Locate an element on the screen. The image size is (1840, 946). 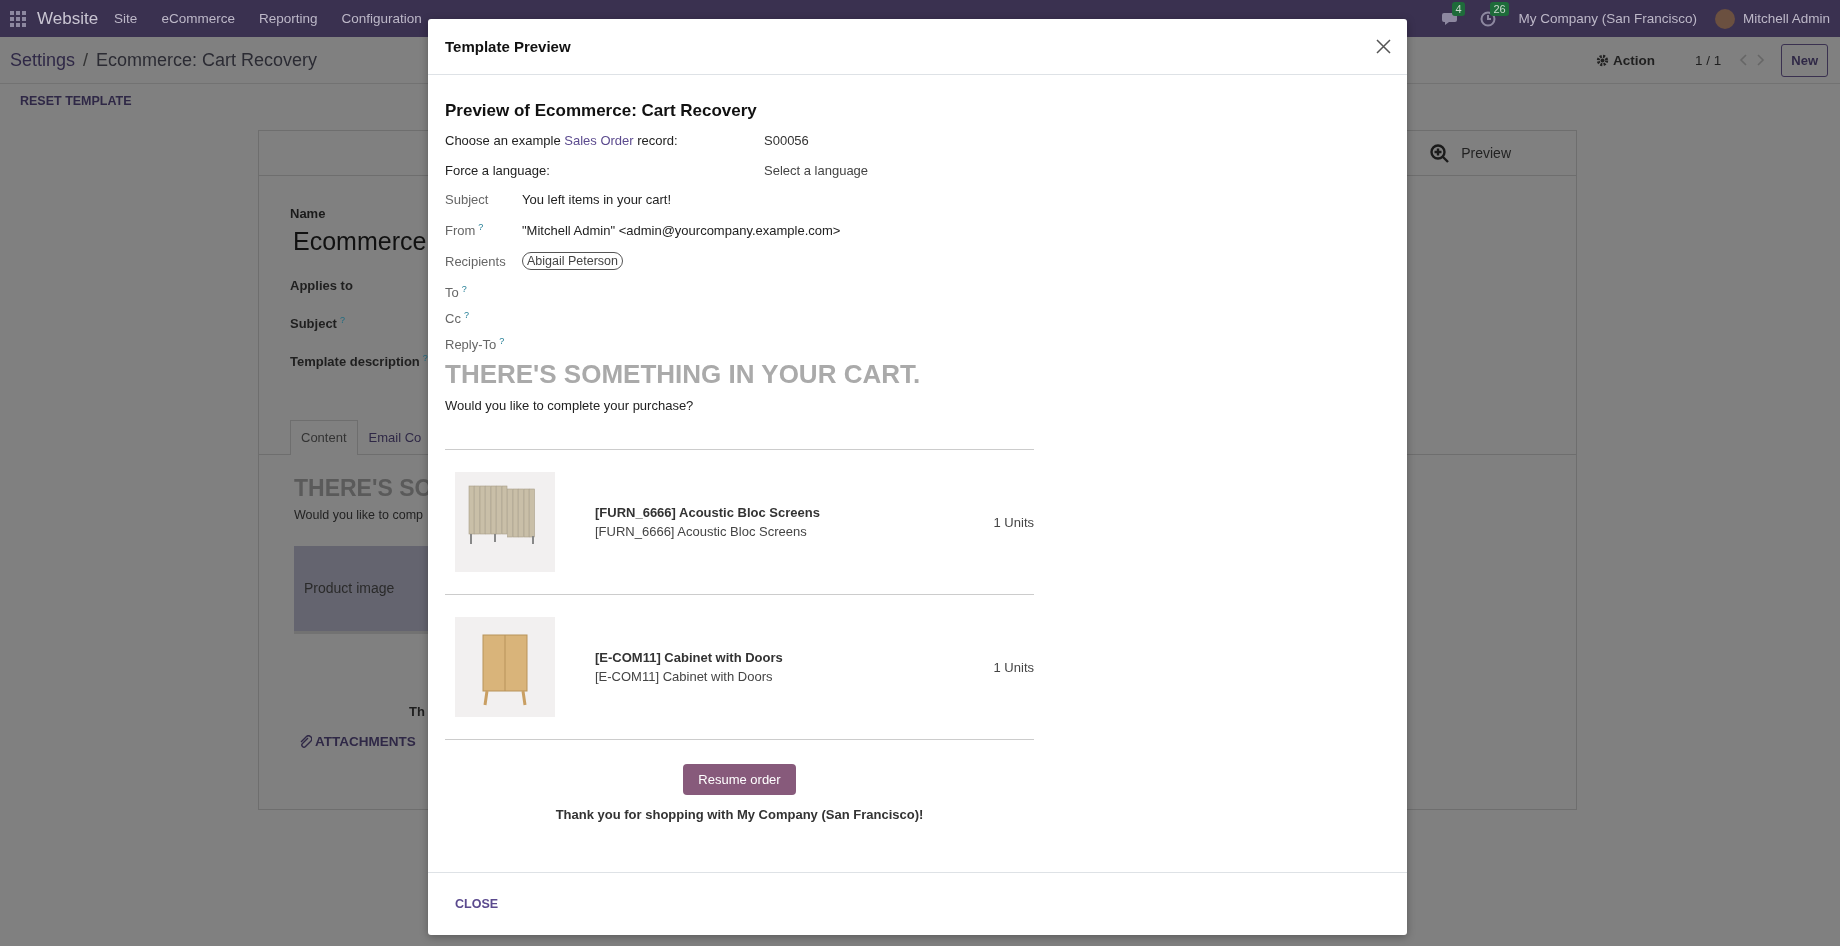
app-name: Website is located at coordinates (68, 18).